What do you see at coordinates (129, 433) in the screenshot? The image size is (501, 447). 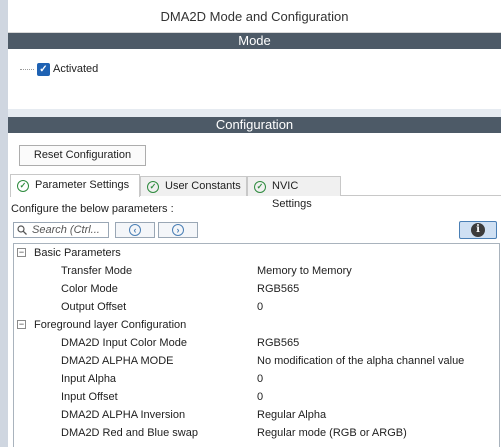 I see `param-name: DMA2D Red and Blue swap` at bounding box center [129, 433].